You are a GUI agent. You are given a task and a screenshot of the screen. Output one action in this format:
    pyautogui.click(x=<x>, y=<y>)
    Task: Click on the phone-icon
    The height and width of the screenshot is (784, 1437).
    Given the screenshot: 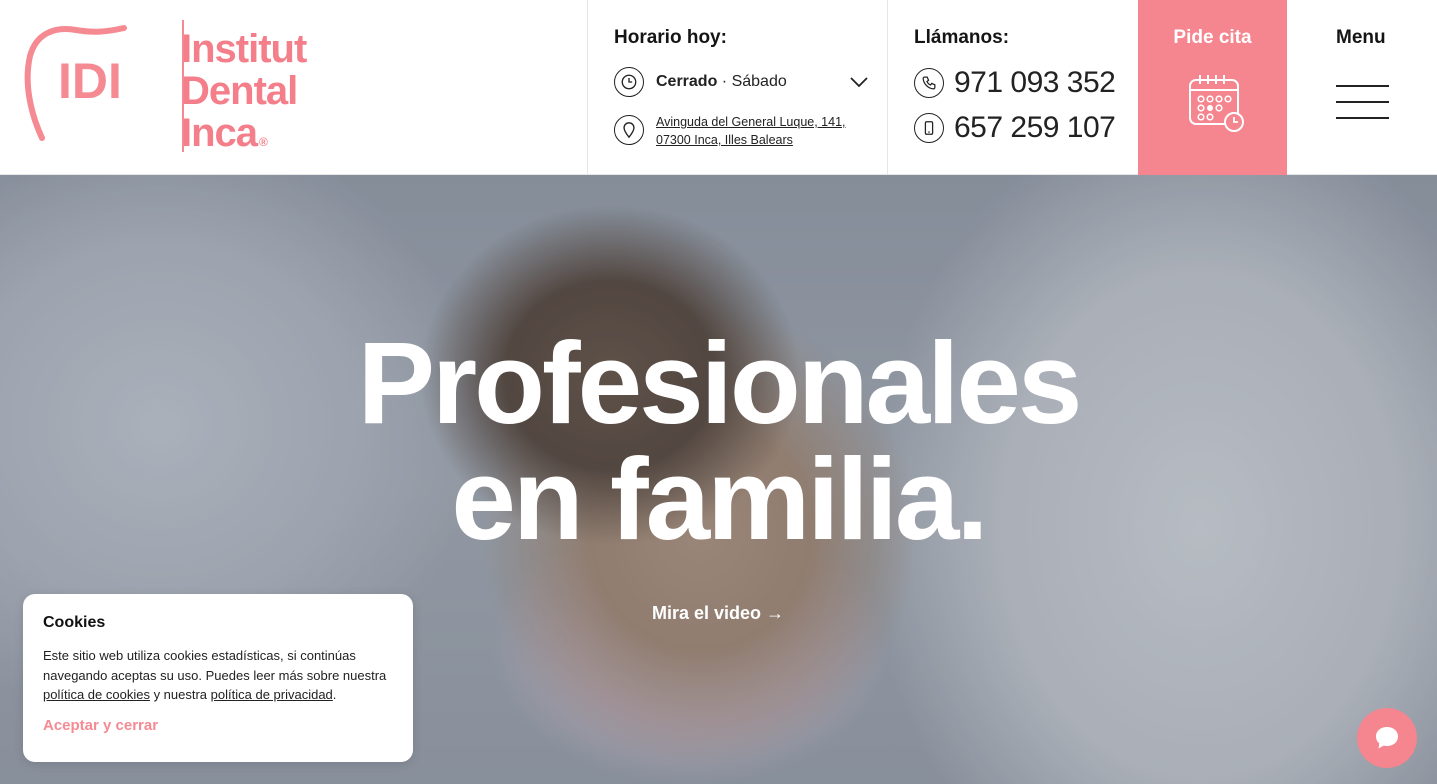 What is the action you would take?
    pyautogui.click(x=929, y=83)
    